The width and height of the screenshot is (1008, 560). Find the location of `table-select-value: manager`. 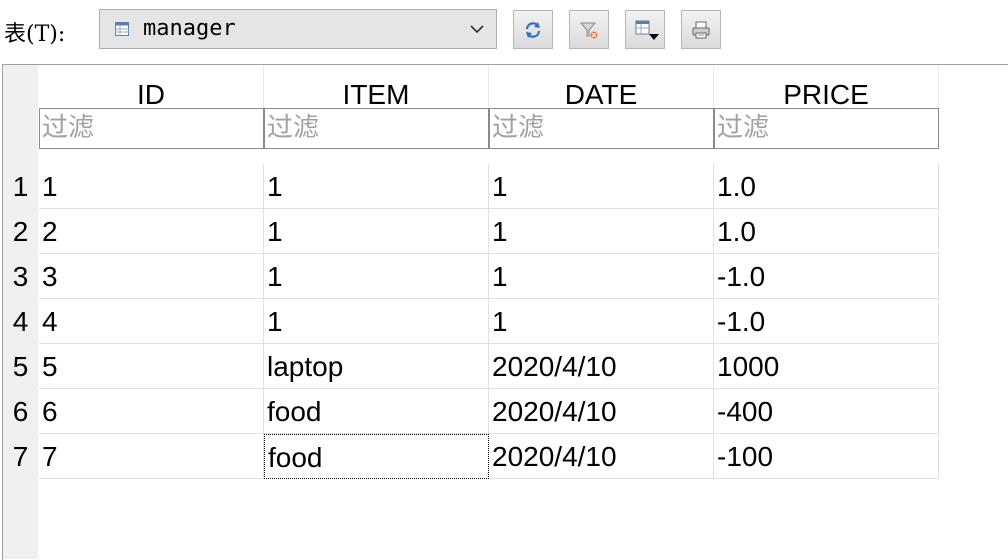

table-select-value: manager is located at coordinates (189, 28).